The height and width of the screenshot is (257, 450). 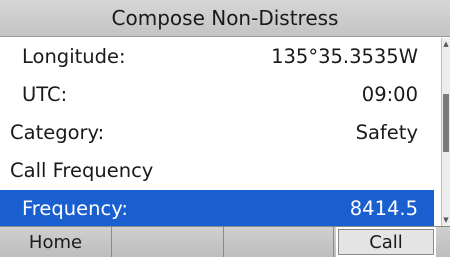 I want to click on screen-title: Compose Non-Distress, so click(x=225, y=18).